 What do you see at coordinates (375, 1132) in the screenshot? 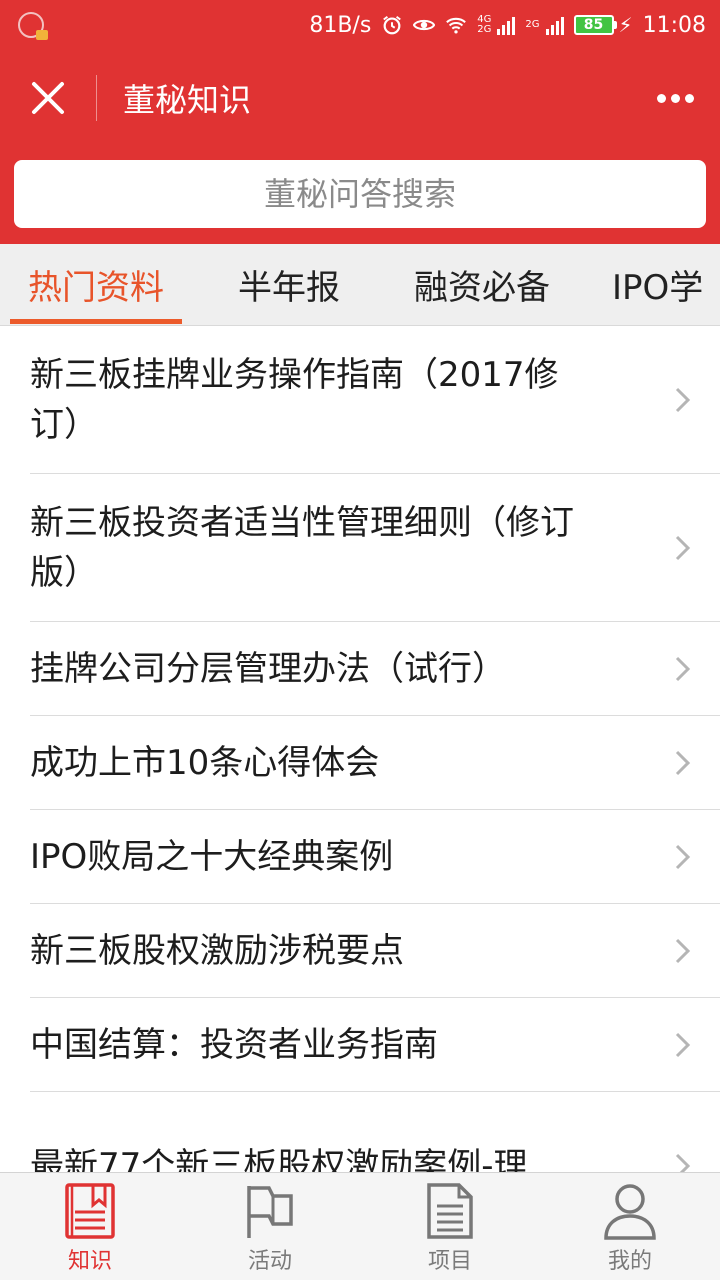
I see `list-item: 最新77个新三板股权激励案例-理` at bounding box center [375, 1132].